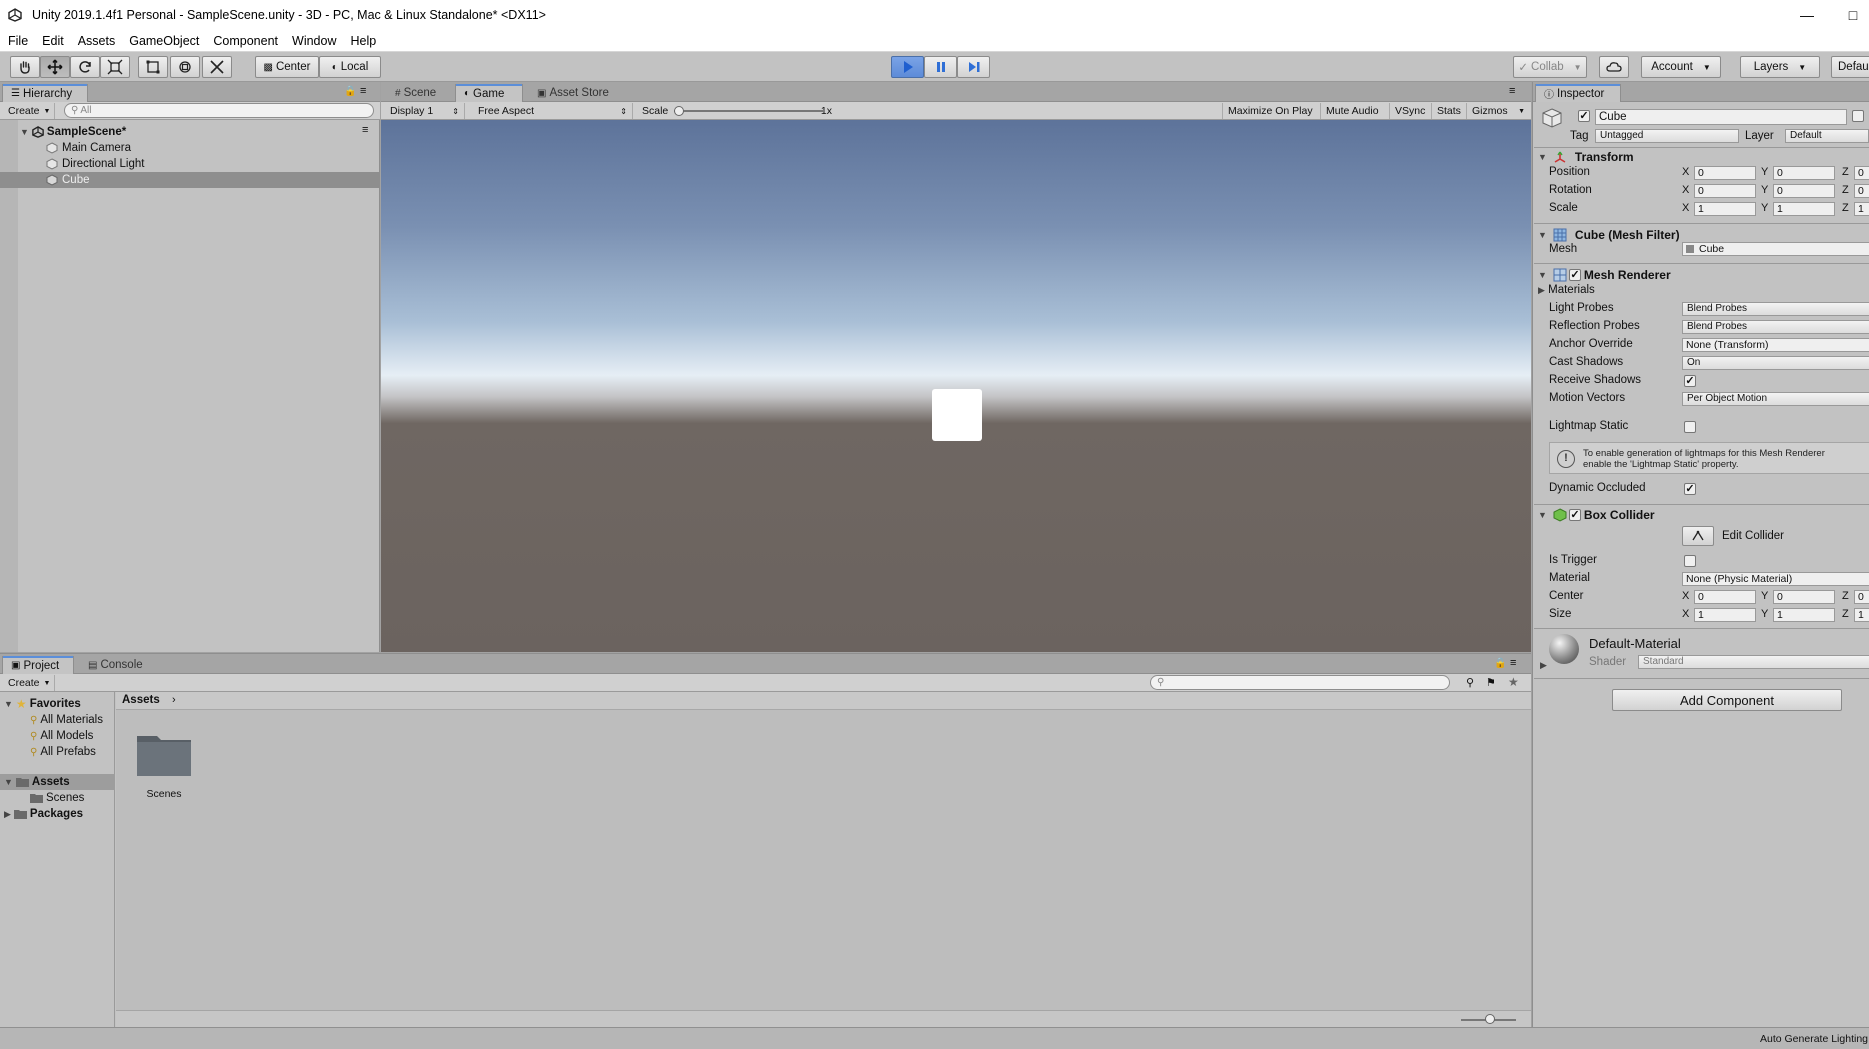  Describe the element at coordinates (29, 683) in the screenshot. I see `project-create-dropdown: Create ▼` at that location.